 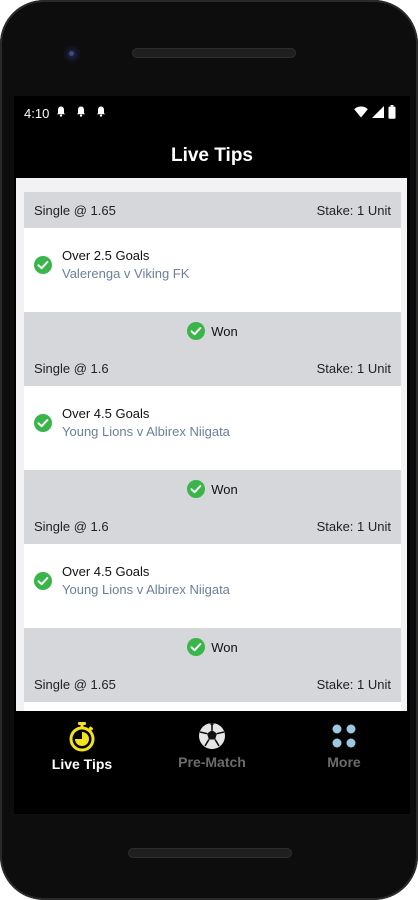 I want to click on bottom-nav: Live Tips Pre-Match More, so click(x=212, y=764).